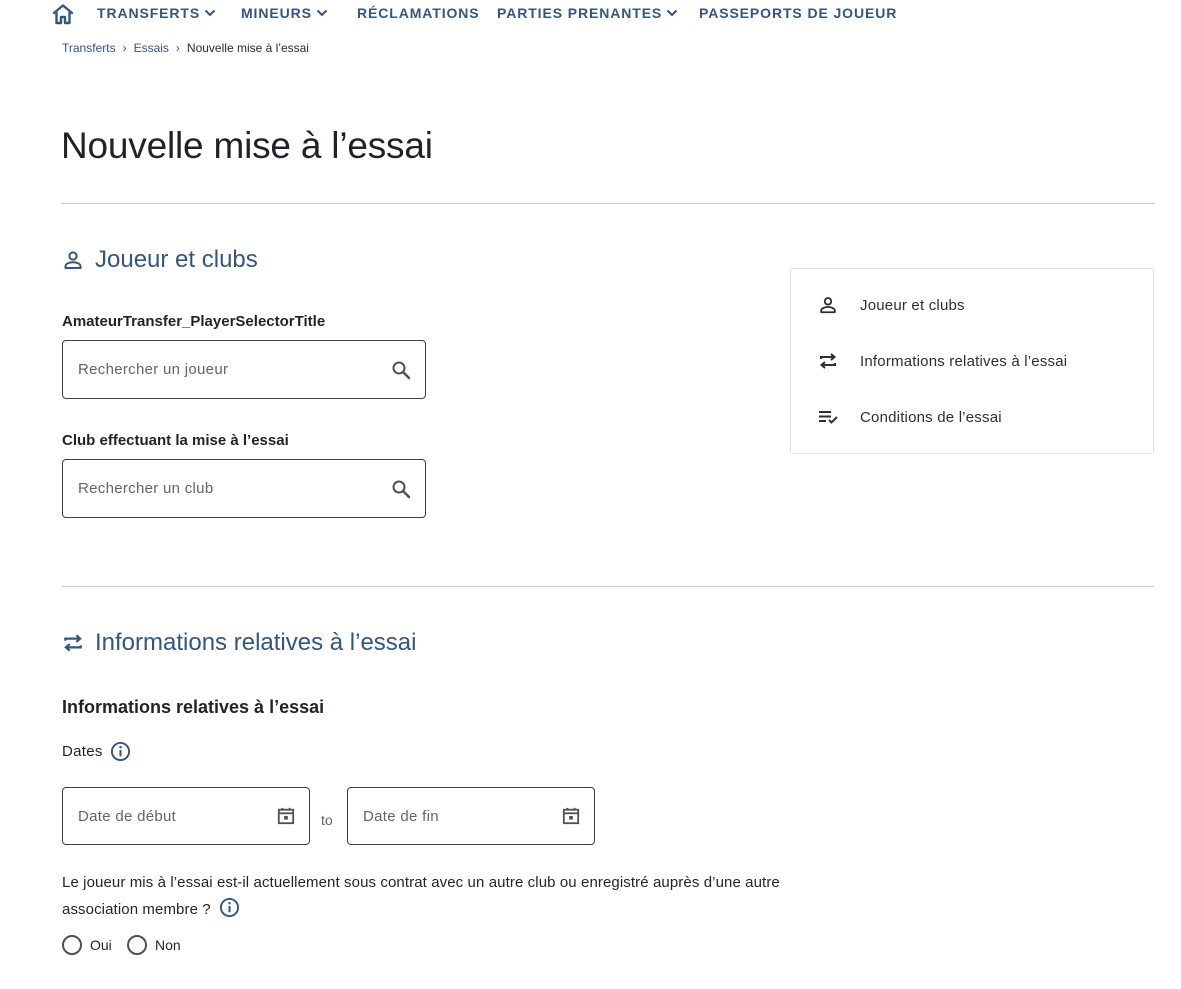 The image size is (1181, 989). Describe the element at coordinates (176, 259) in the screenshot. I see `section-title: Joueur et clubs` at that location.